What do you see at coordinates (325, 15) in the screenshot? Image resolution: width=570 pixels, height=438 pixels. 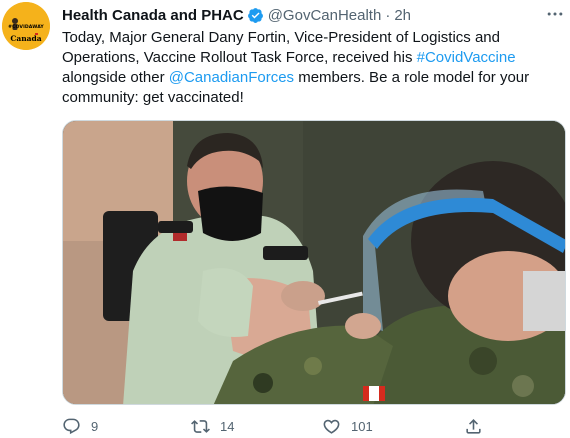 I see `handle: @GovCanHealth` at bounding box center [325, 15].